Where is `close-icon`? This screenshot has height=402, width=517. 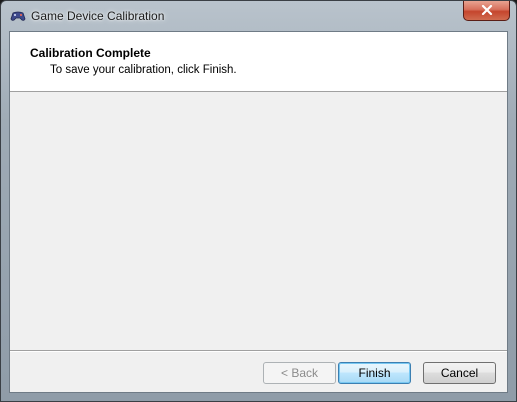
close-icon is located at coordinates (487, 11).